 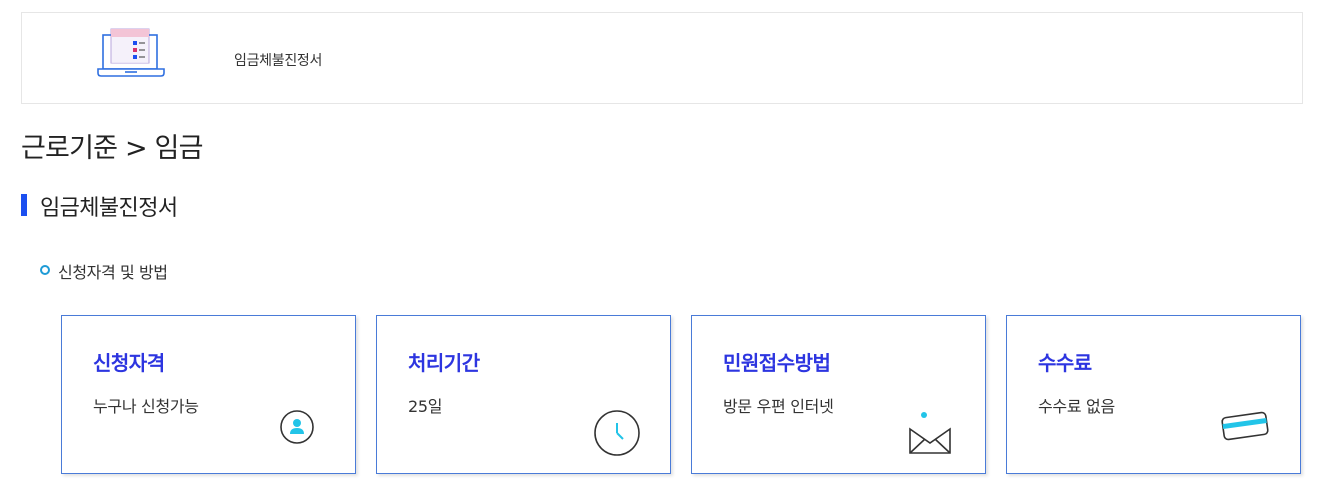 What do you see at coordinates (778, 406) in the screenshot?
I see `card-value: 방문 우편 인터넷` at bounding box center [778, 406].